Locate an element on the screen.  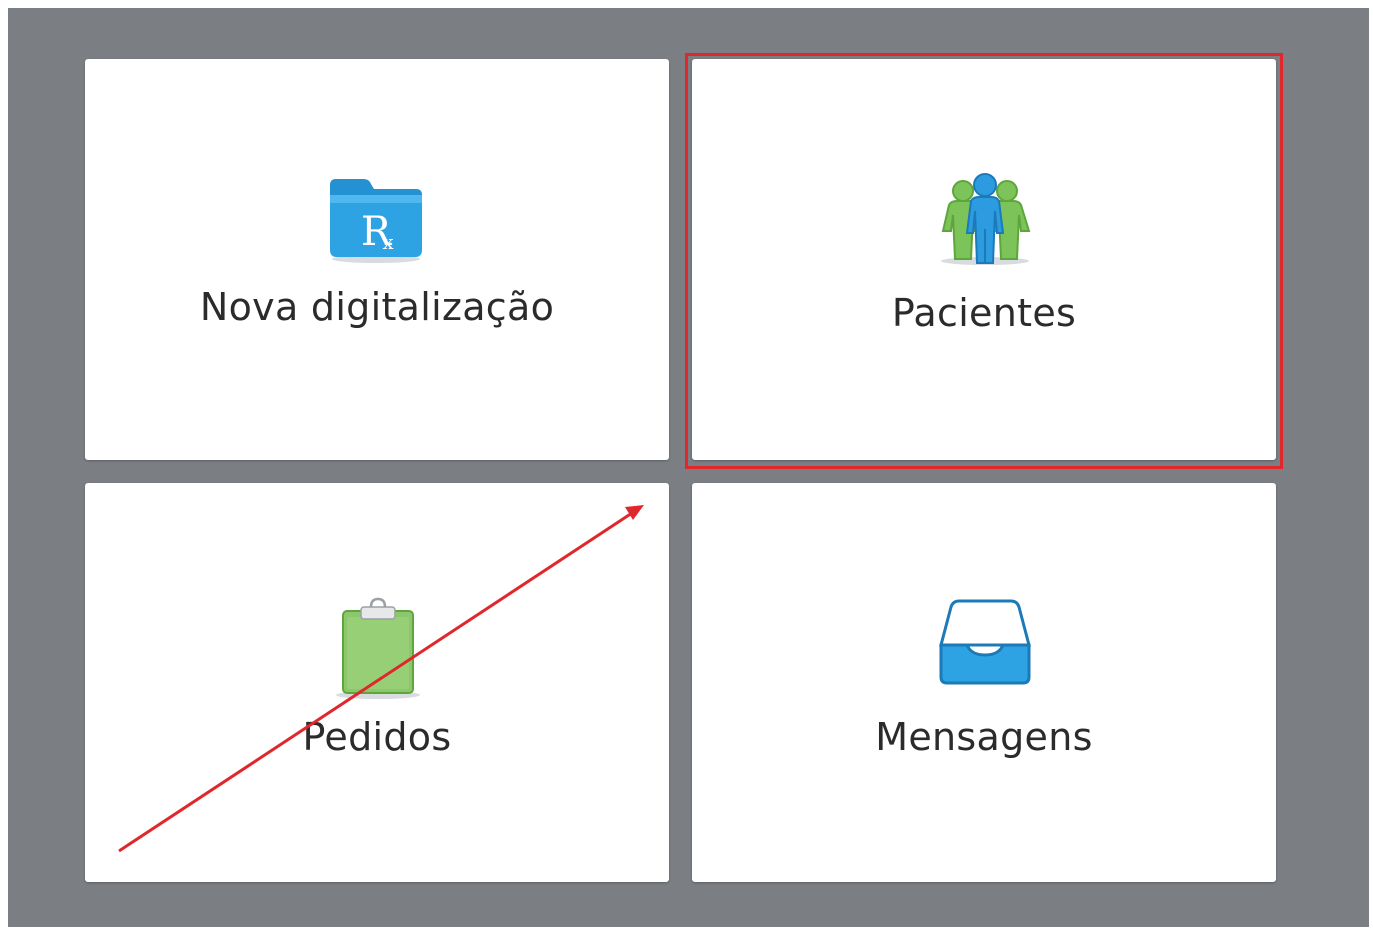
tile-label: Mensagens is located at coordinates (984, 737).